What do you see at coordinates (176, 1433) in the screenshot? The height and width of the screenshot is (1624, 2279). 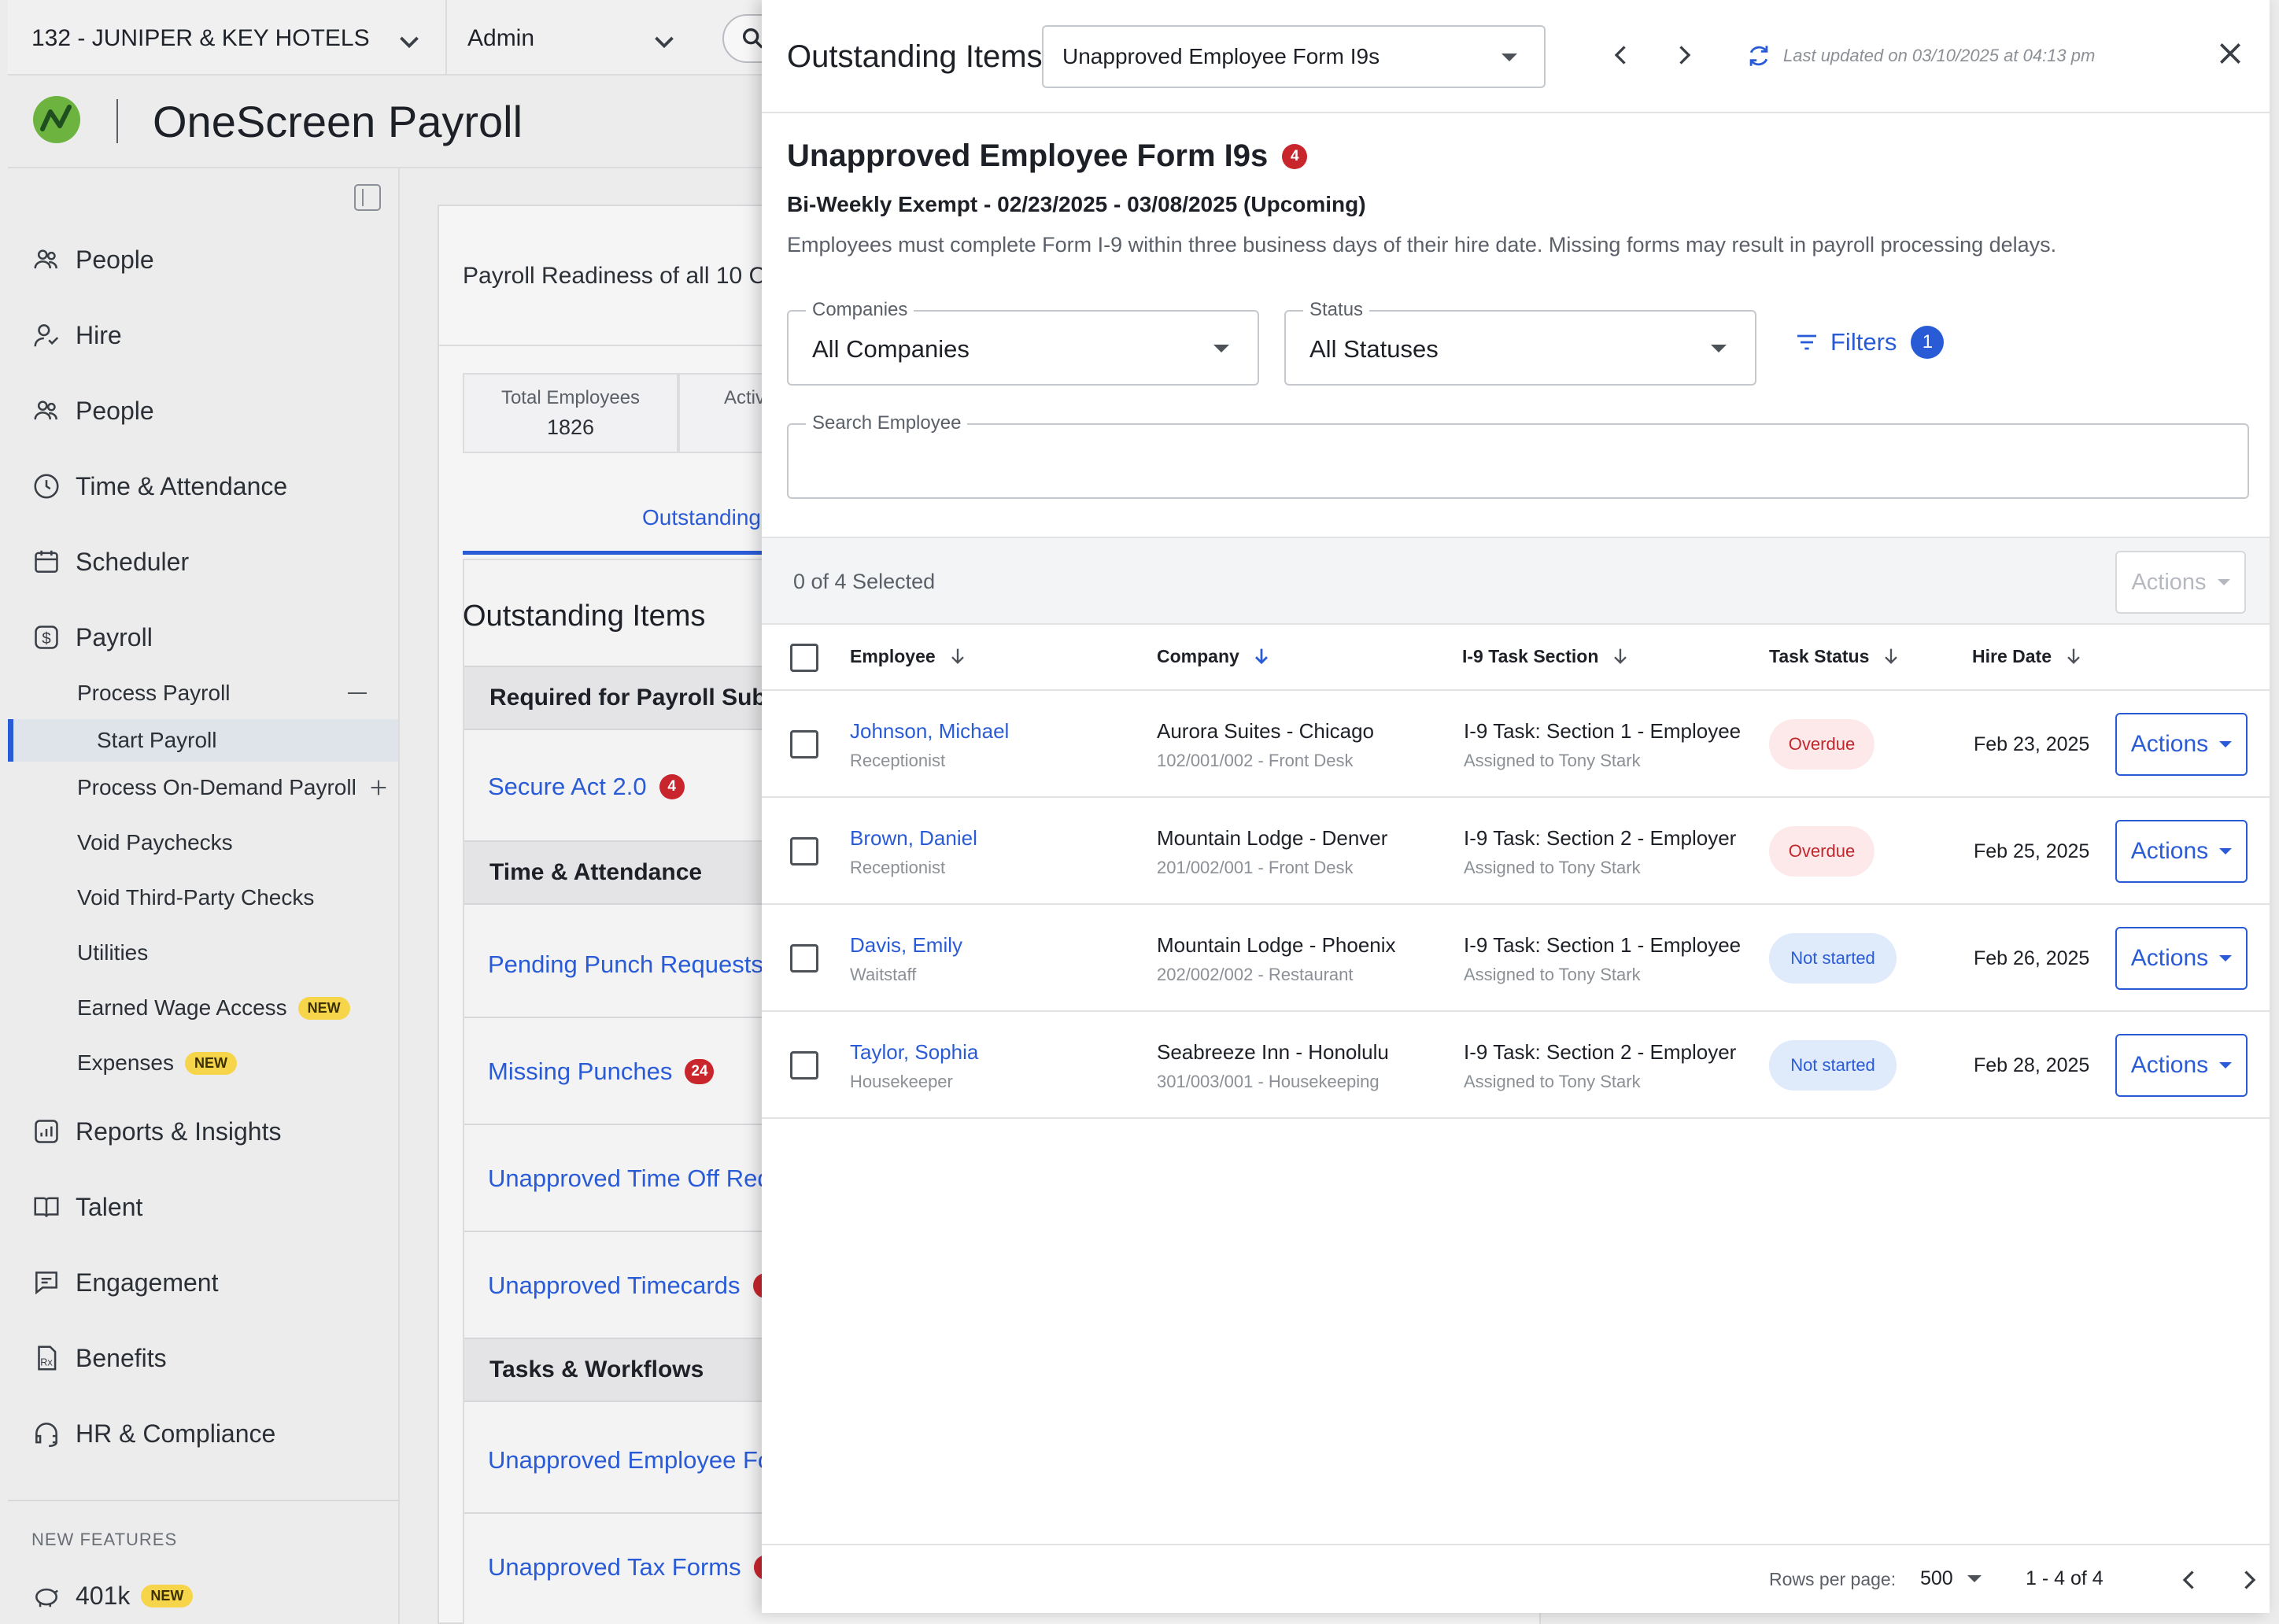 I see `sidebar-item-label: HR & Compliance` at bounding box center [176, 1433].